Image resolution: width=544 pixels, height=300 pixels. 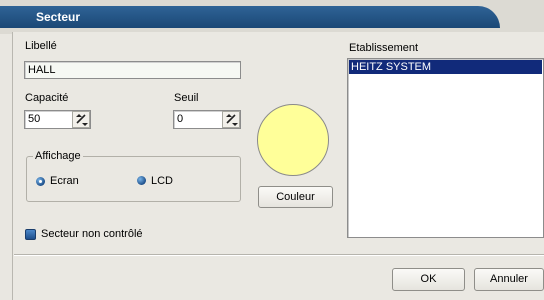 I want to click on etablissement-label: Etablissement, so click(x=384, y=48).